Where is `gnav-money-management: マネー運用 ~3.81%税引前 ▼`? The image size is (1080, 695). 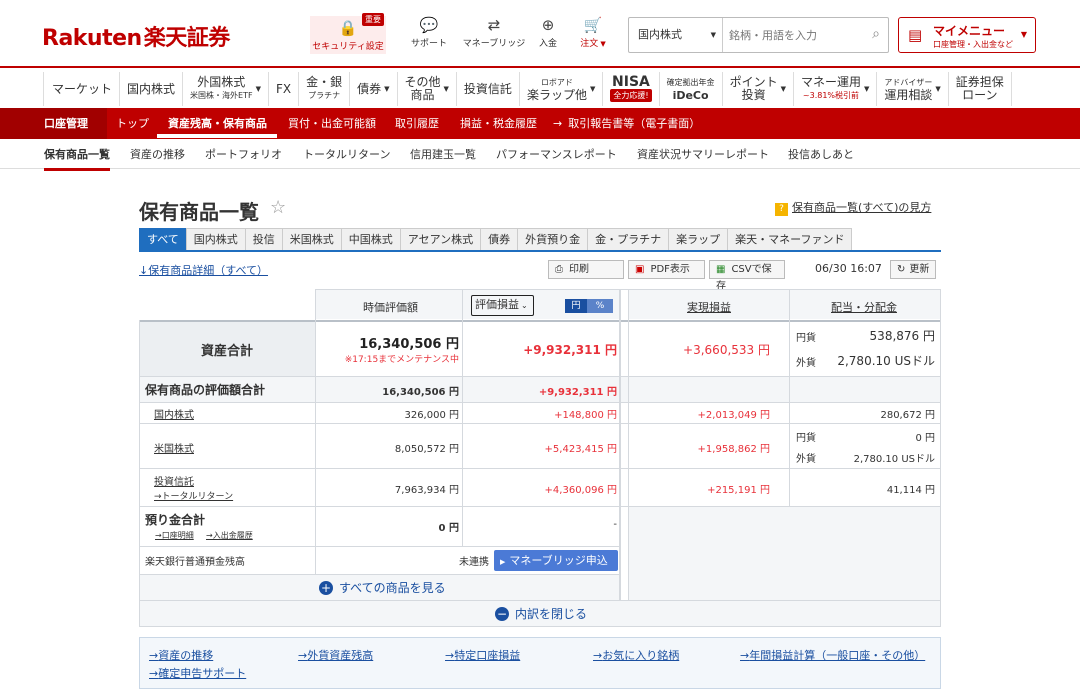 gnav-money-management: マネー運用 ~3.81%税引前 ▼ is located at coordinates (836, 89).